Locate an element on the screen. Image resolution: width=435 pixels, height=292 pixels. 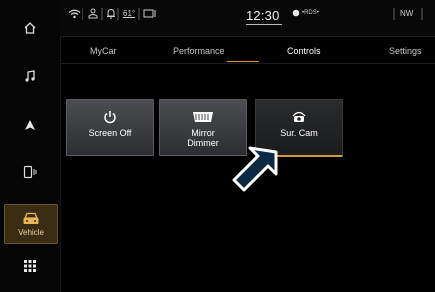
media-button is located at coordinates (30, 76).